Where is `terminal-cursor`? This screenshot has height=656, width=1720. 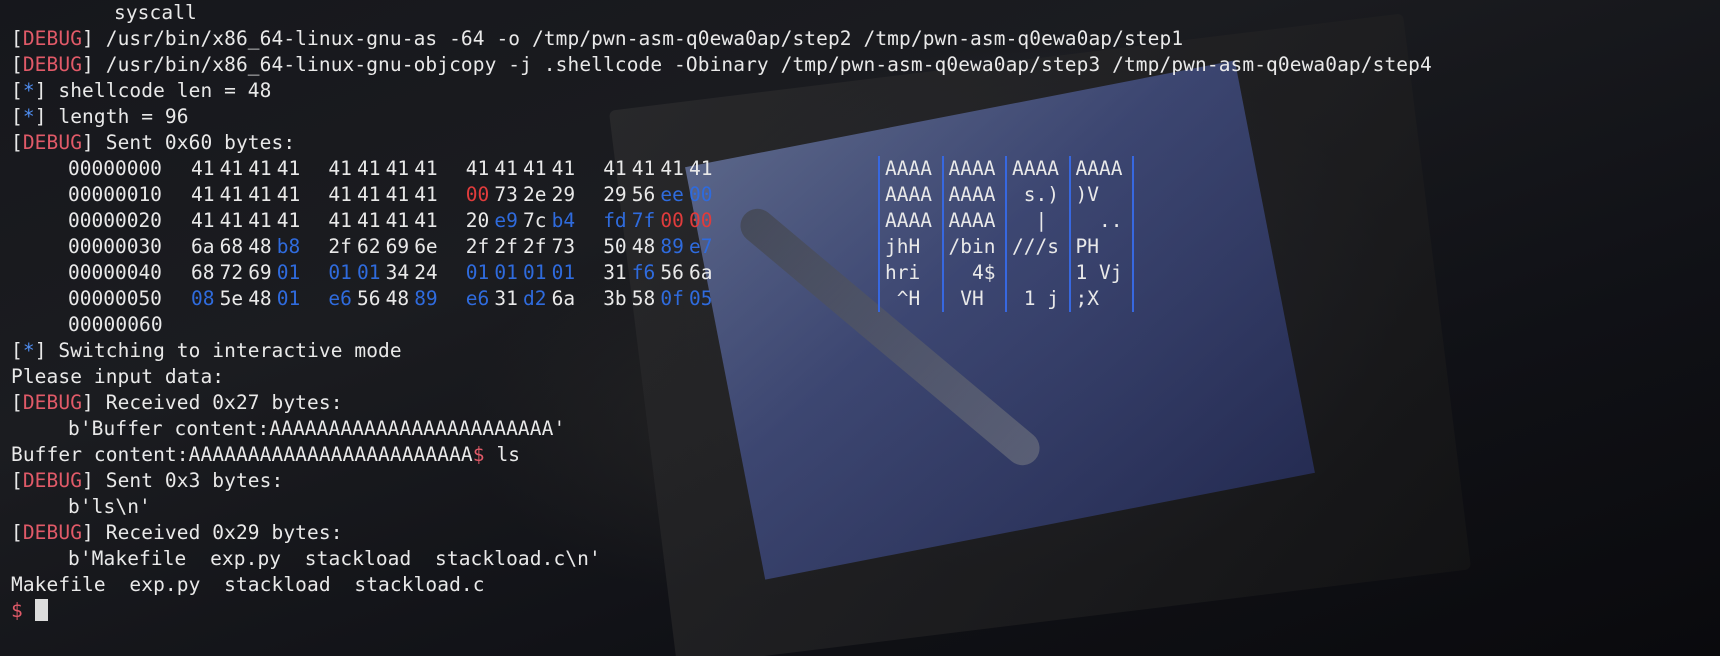 terminal-cursor is located at coordinates (41, 610).